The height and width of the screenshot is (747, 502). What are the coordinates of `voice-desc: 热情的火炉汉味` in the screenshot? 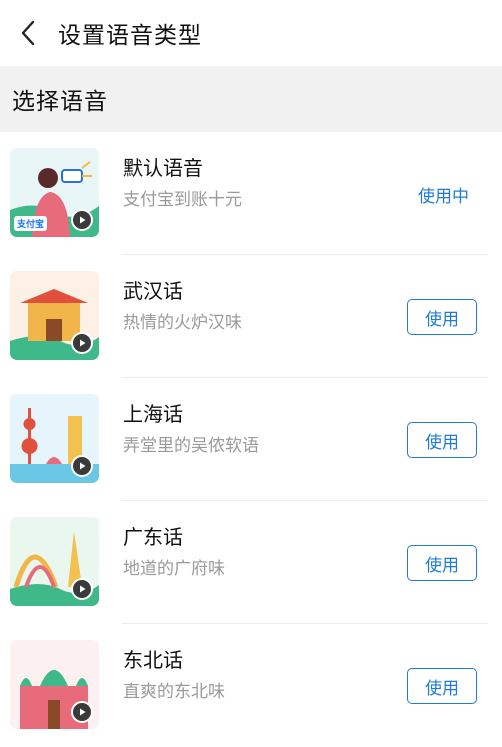 It's located at (182, 323).